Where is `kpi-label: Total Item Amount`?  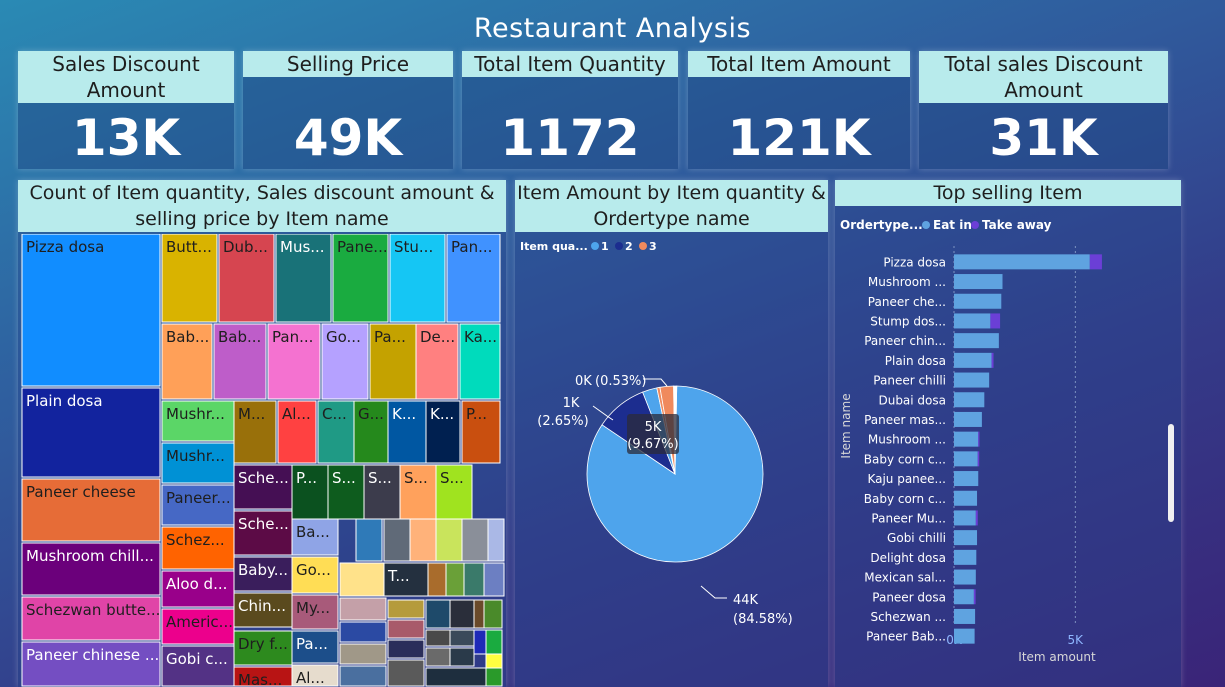
kpi-label: Total Item Amount is located at coordinates (799, 64).